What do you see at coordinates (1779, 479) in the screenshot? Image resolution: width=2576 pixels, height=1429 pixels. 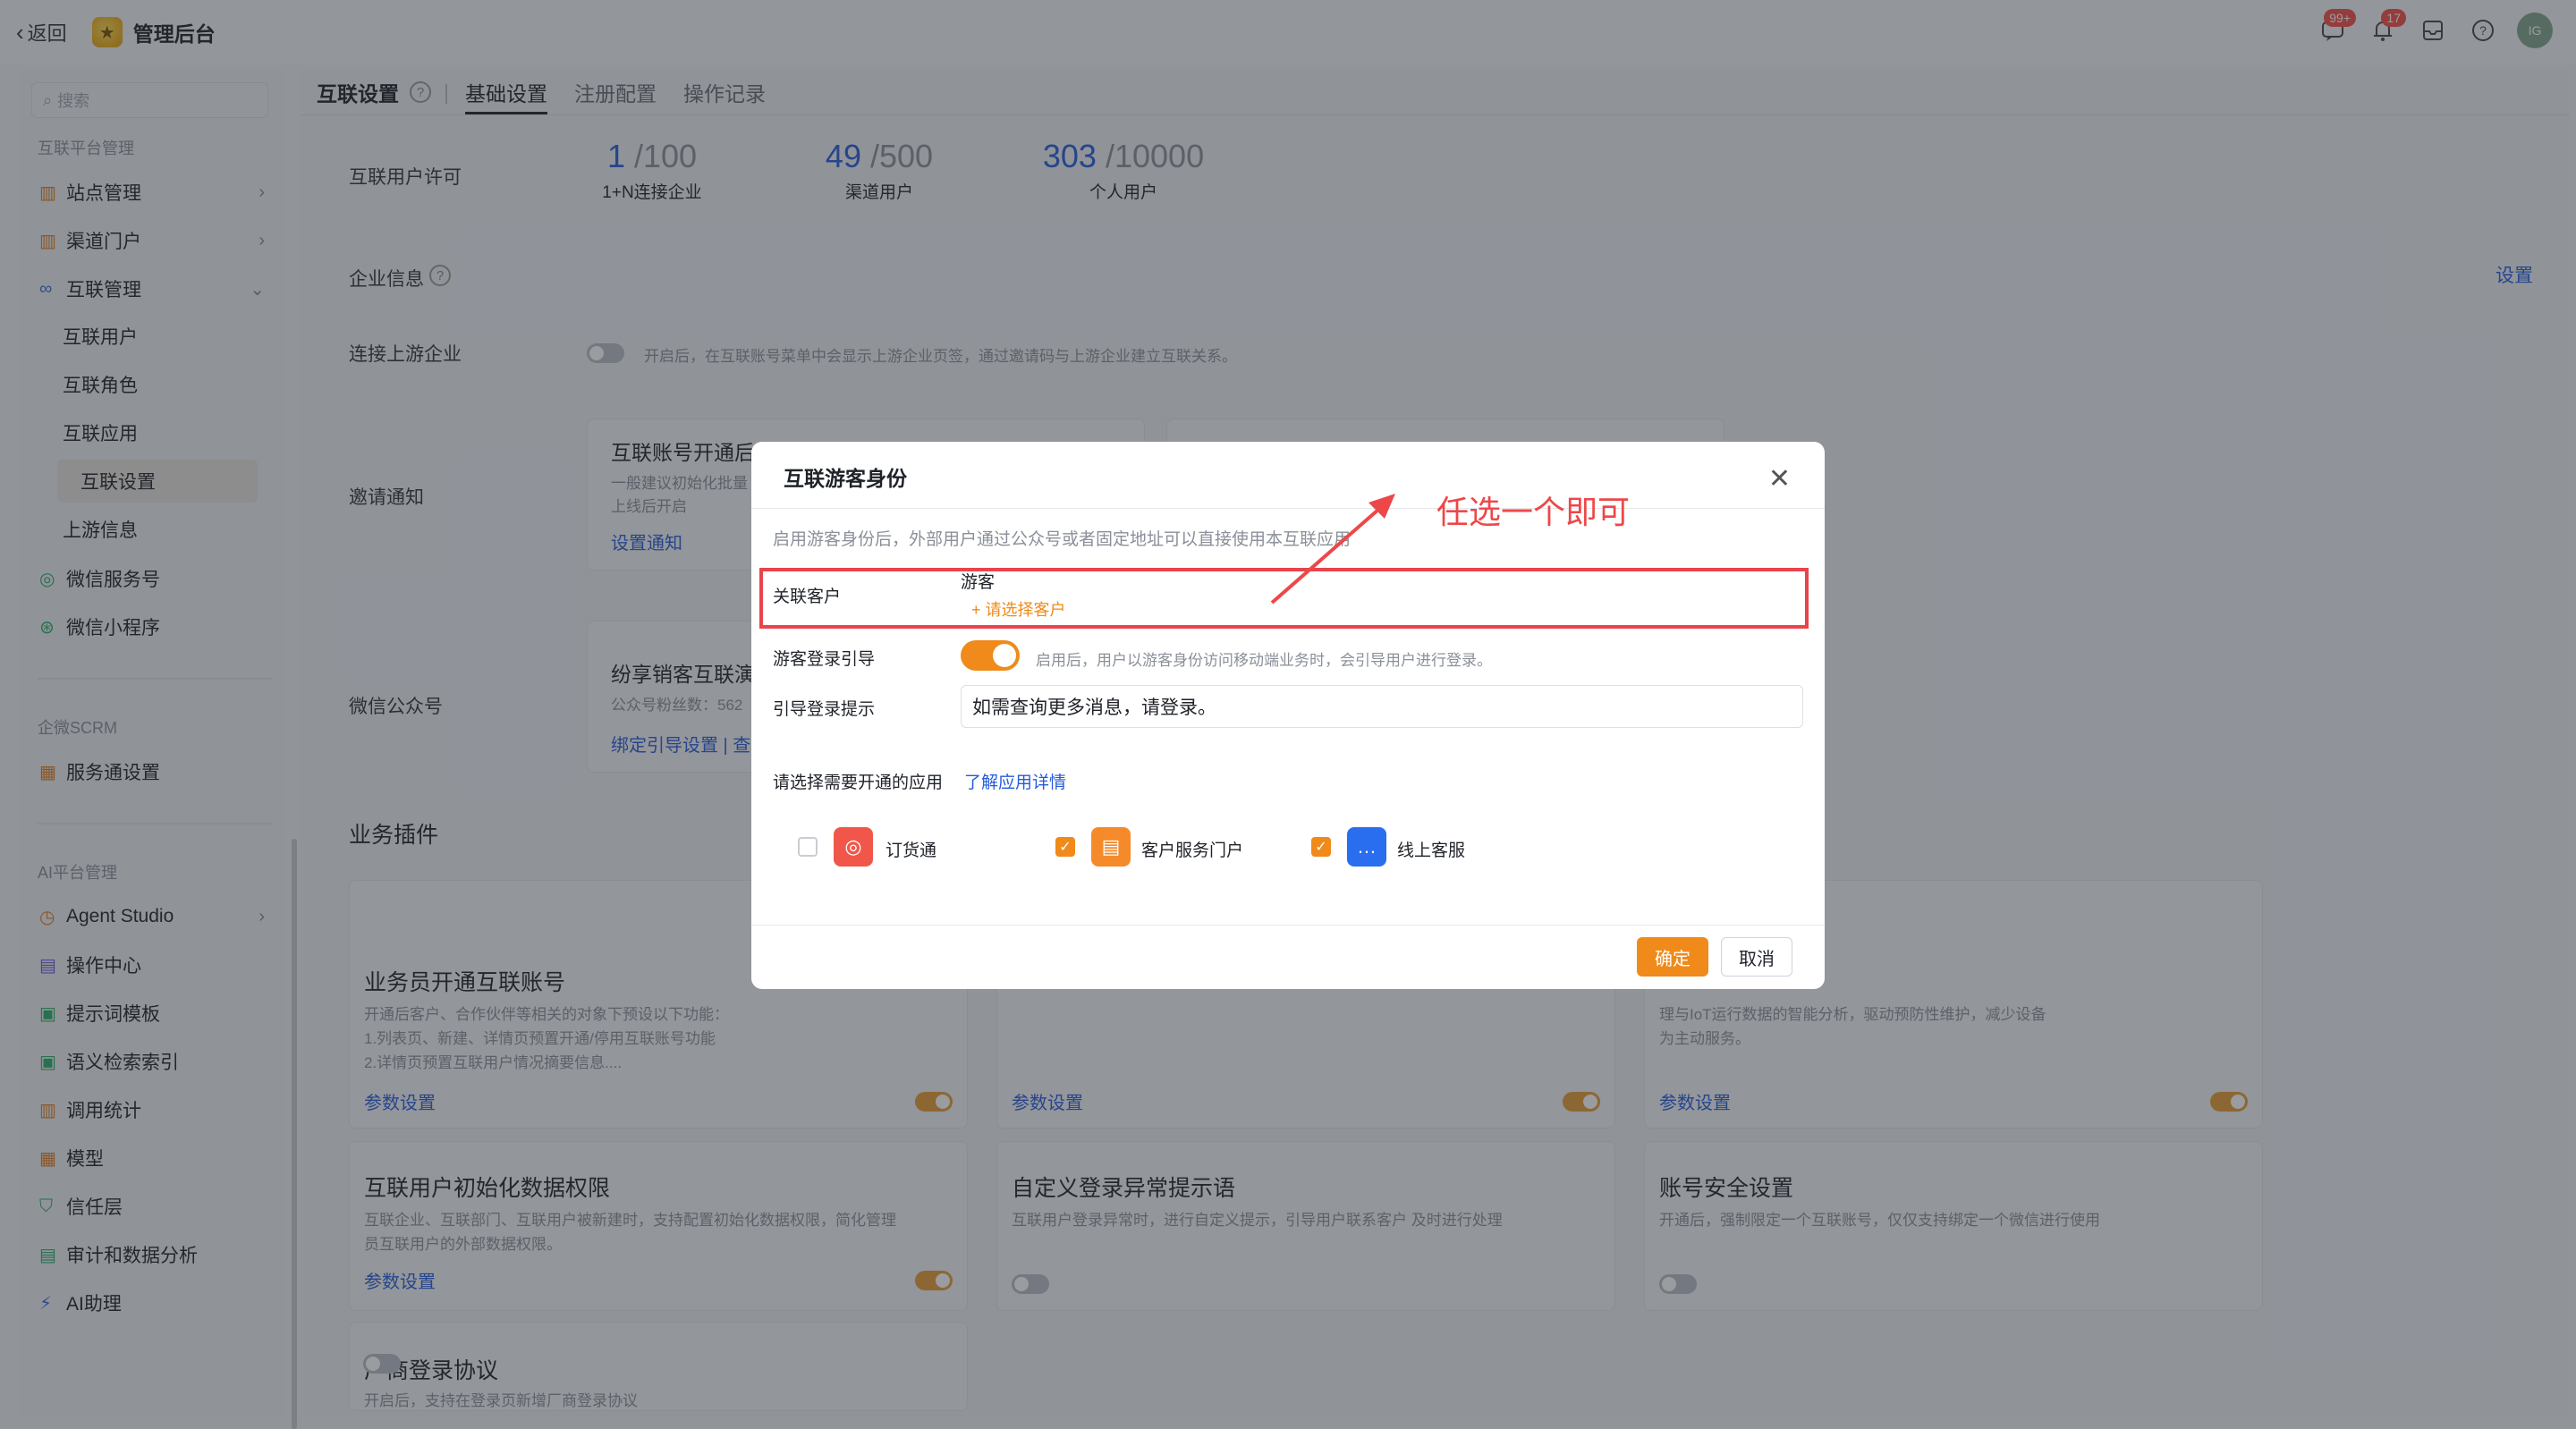 I see `close-icon: ✕` at bounding box center [1779, 479].